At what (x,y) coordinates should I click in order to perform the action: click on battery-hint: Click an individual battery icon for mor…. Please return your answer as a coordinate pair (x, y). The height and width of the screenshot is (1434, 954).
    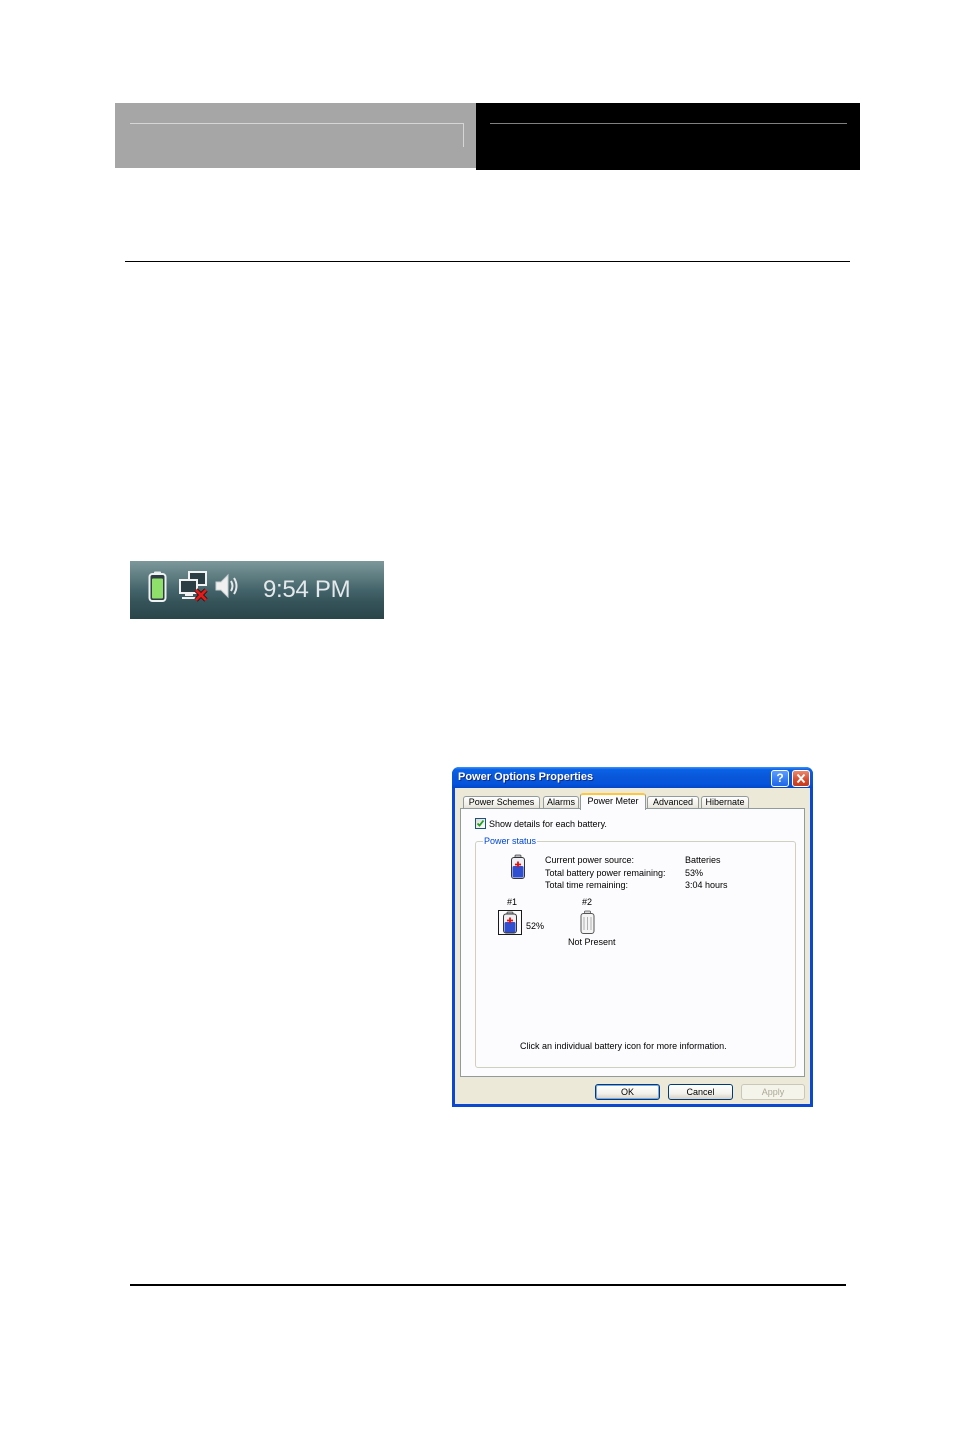
    Looking at the image, I should click on (623, 1046).